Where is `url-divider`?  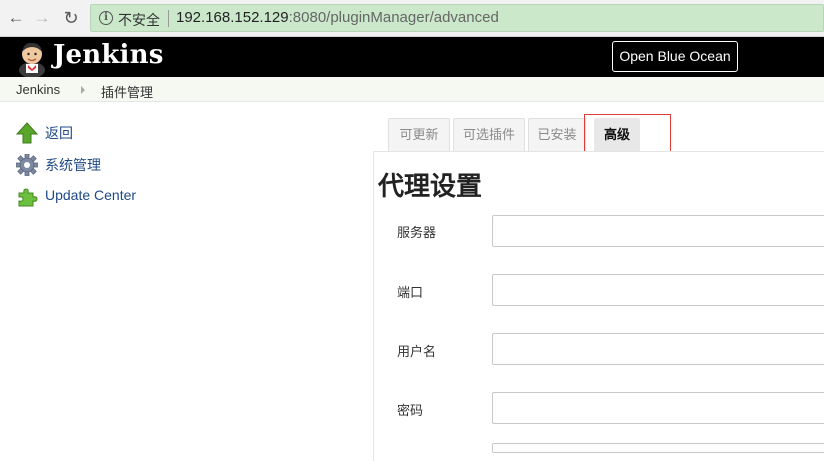
url-divider is located at coordinates (168, 18).